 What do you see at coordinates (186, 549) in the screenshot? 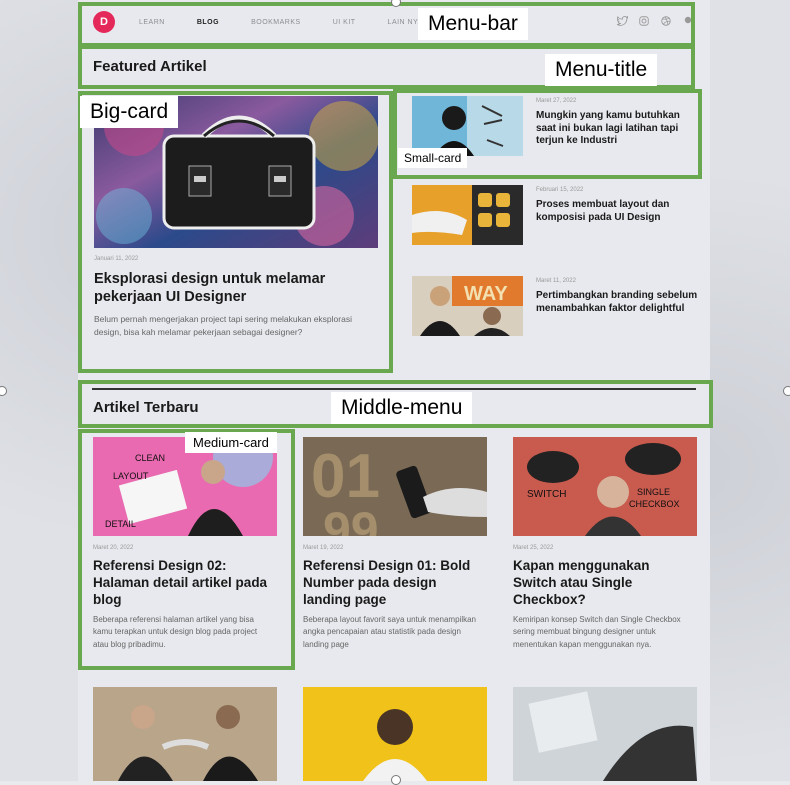
I see `annotation-medium-card` at bounding box center [186, 549].